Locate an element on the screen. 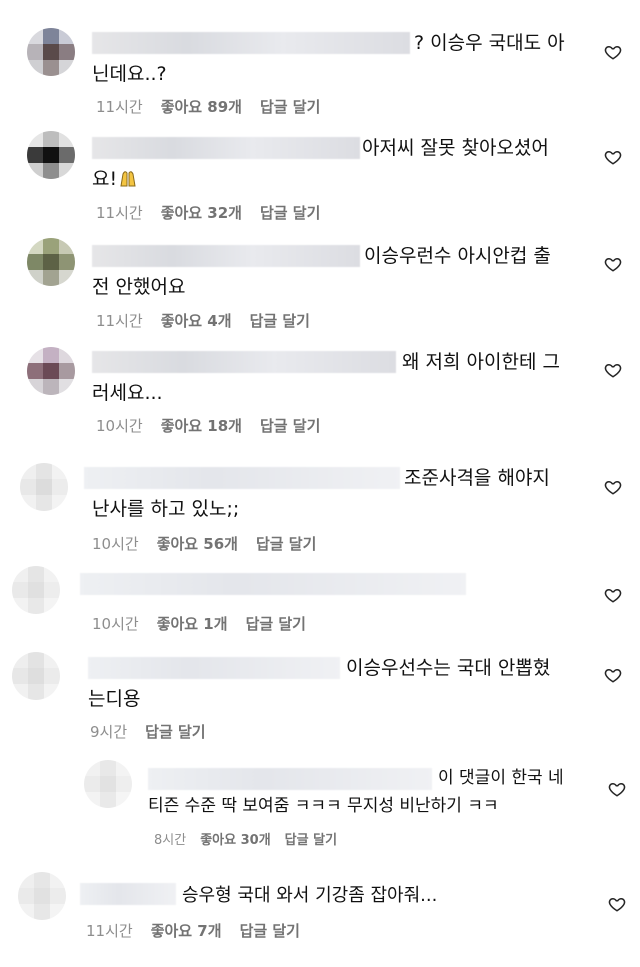  likes-count: 좋아요 30개 is located at coordinates (235, 838).